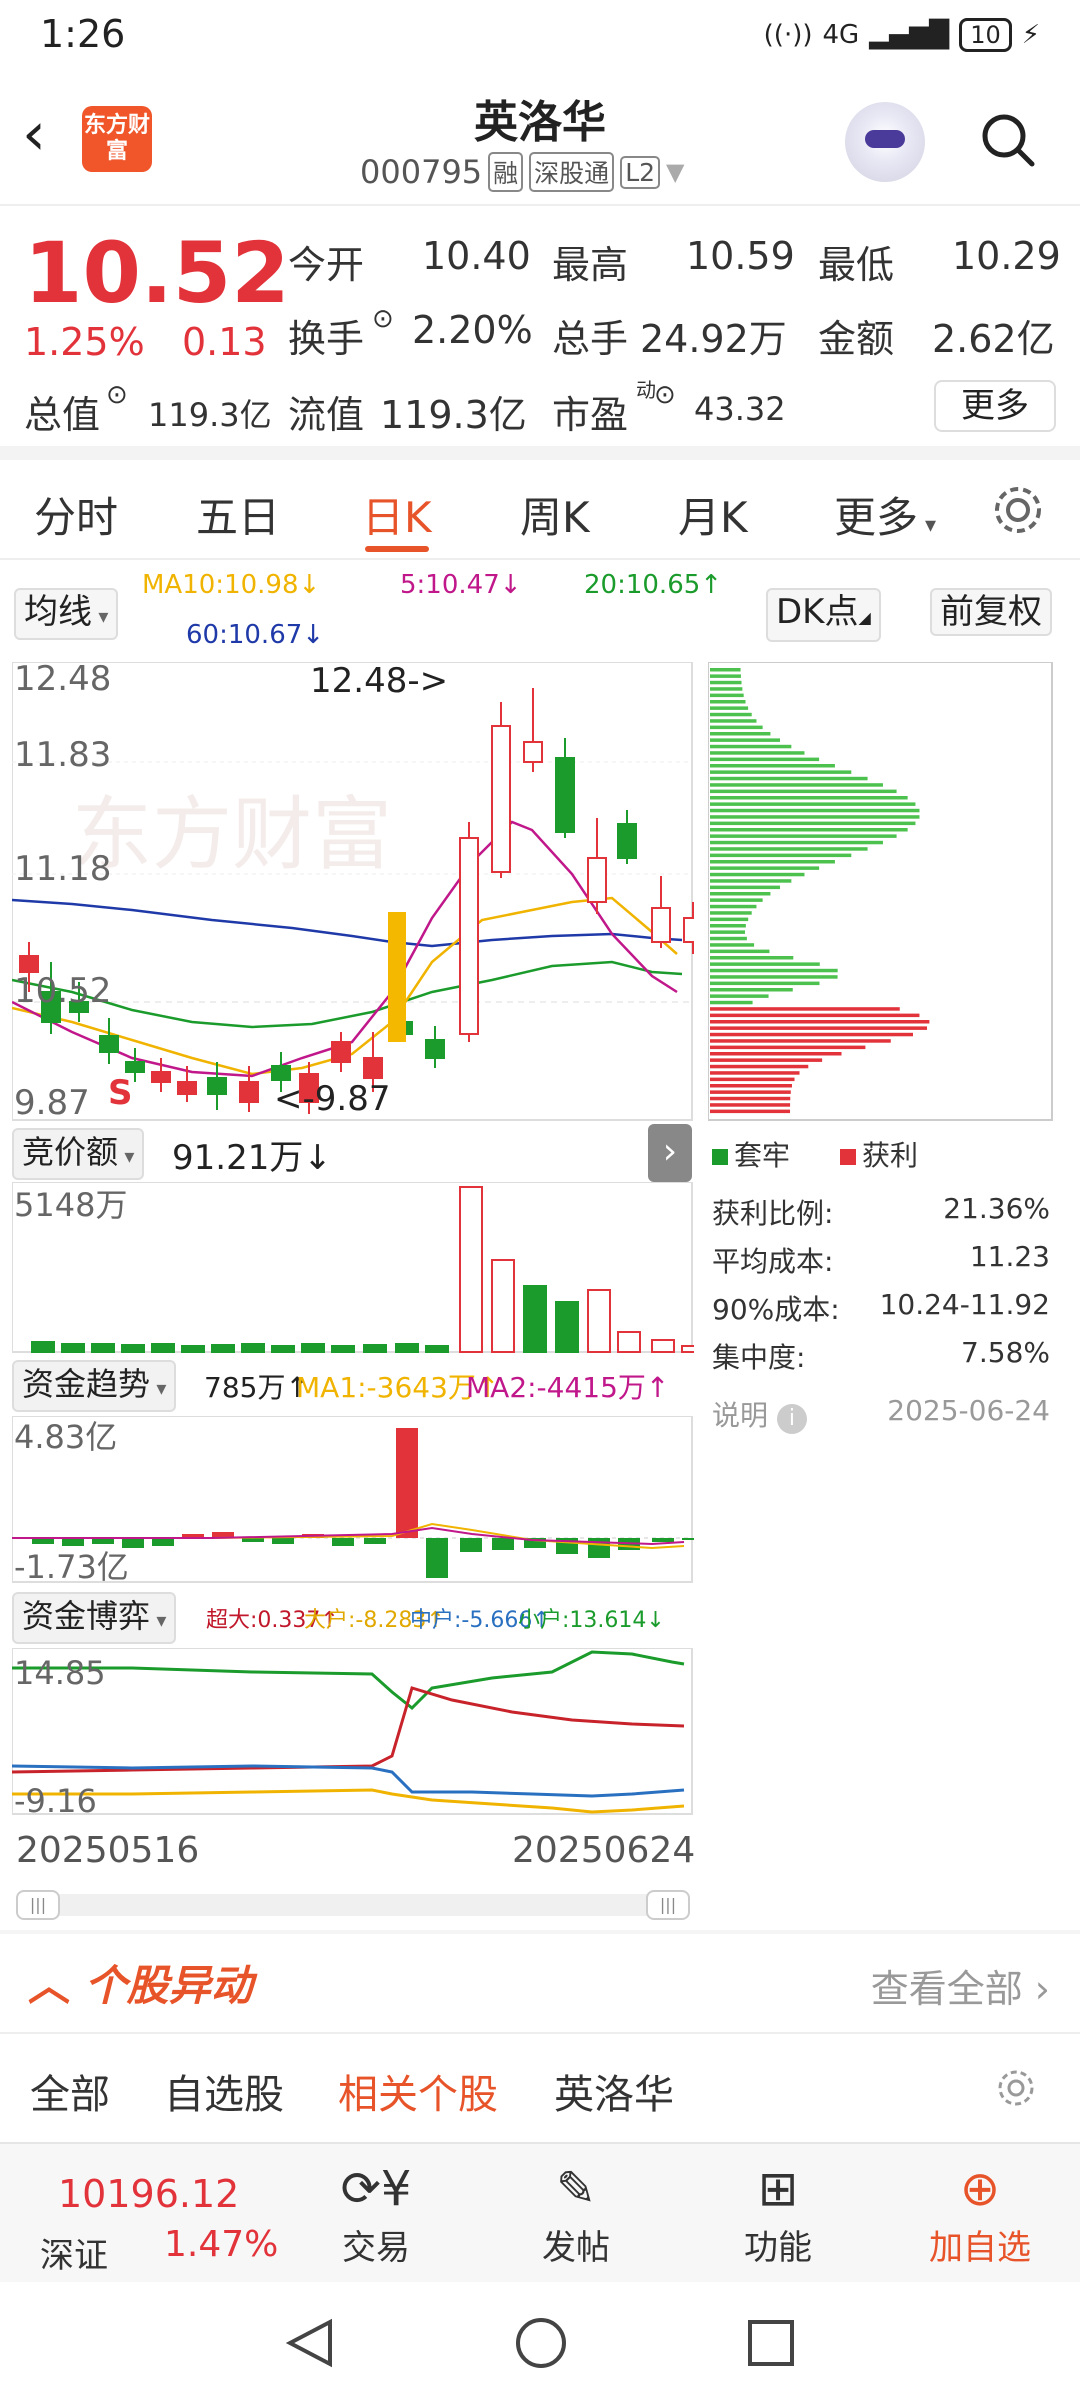  I want to click on search-icon, so click(1008, 140).